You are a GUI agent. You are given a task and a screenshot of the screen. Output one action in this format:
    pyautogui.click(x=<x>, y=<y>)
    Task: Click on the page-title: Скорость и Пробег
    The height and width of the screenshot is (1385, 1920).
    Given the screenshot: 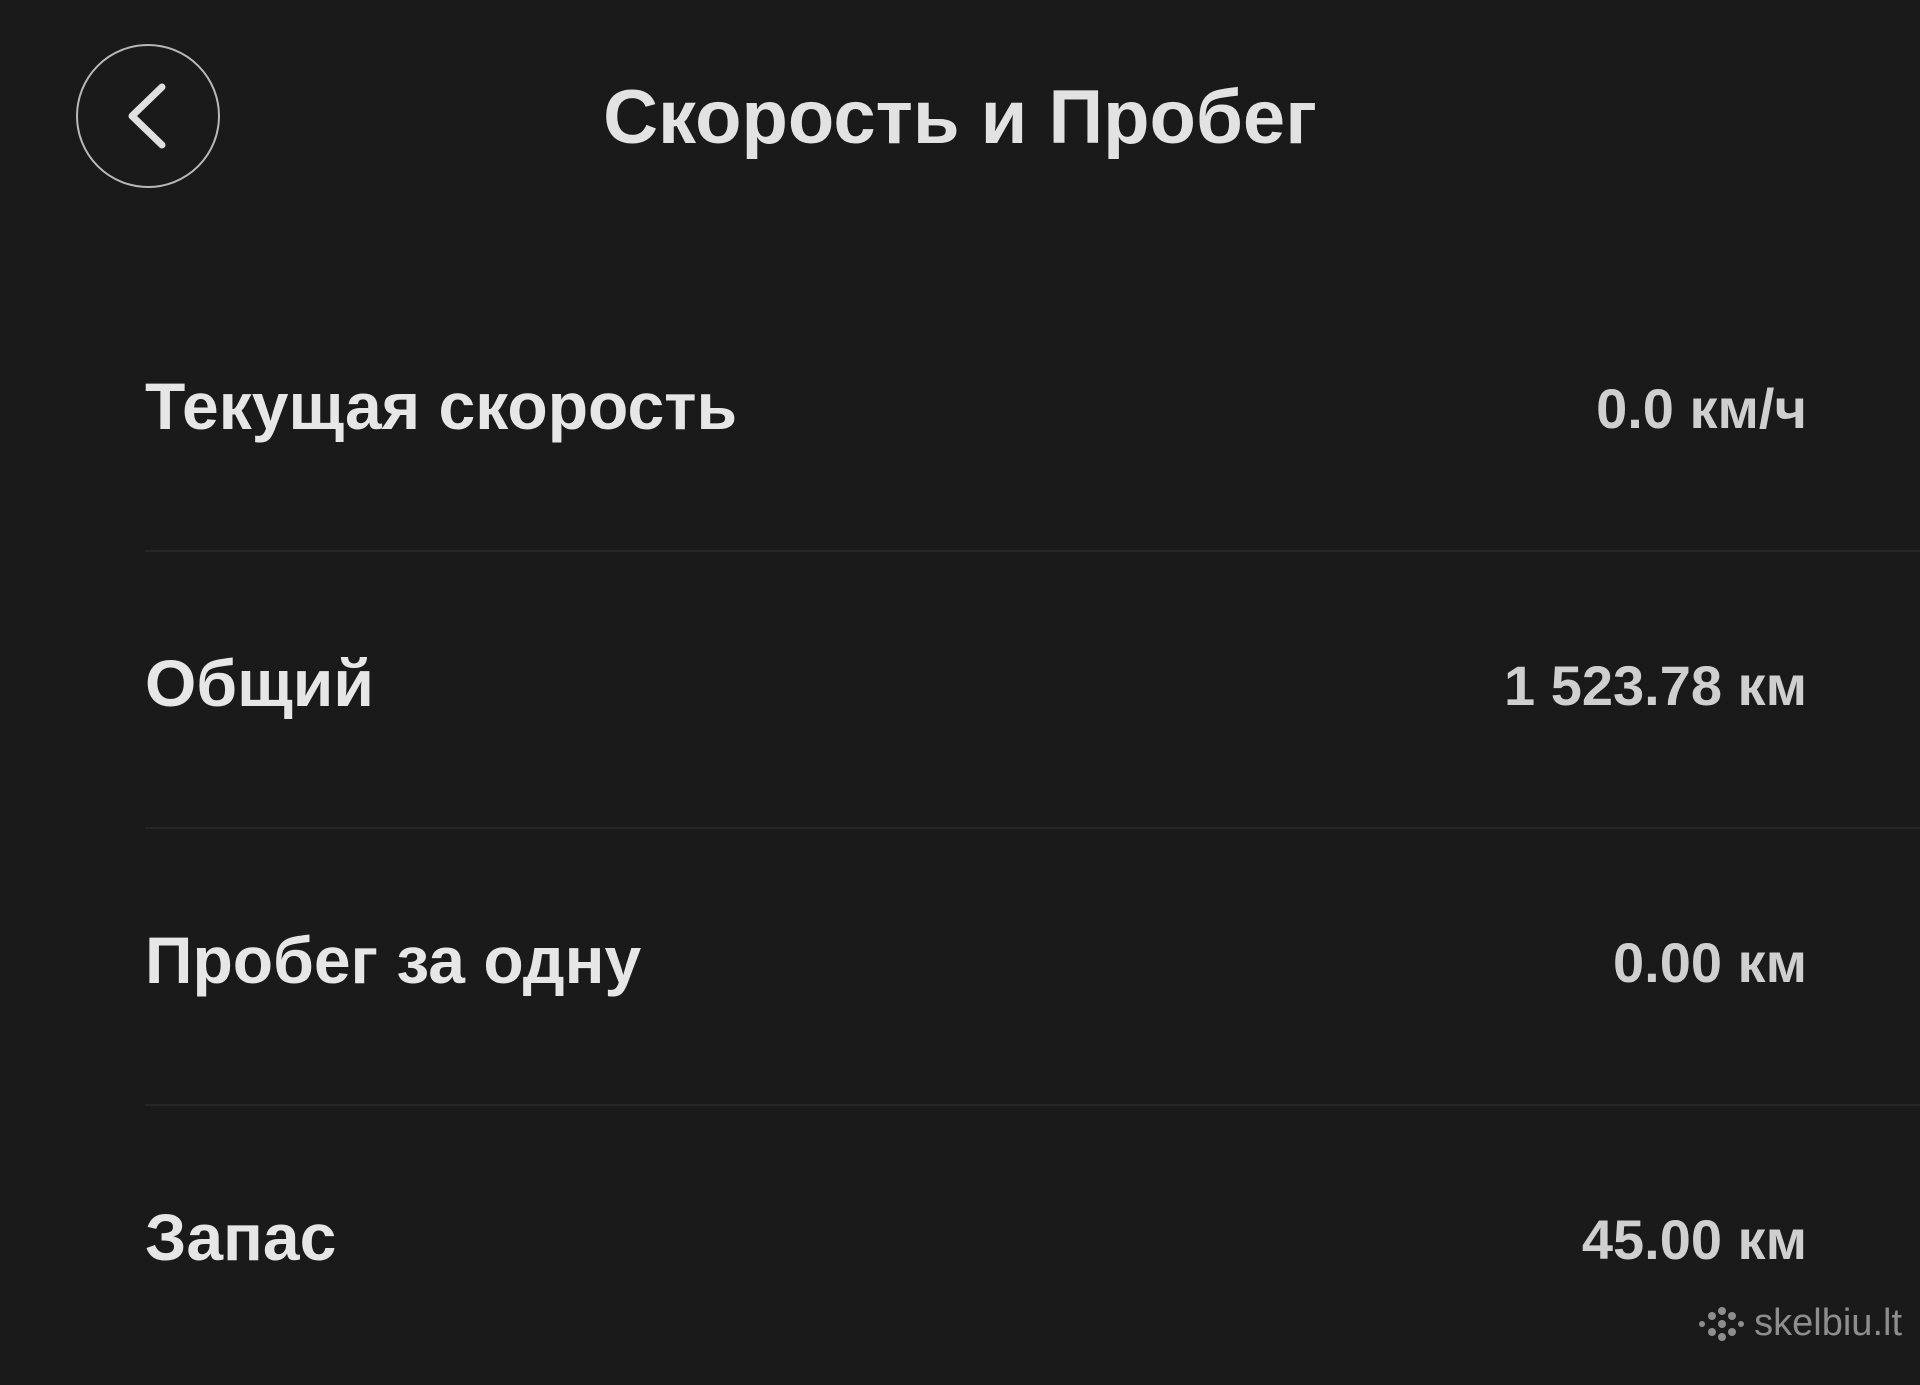 What is the action you would take?
    pyautogui.click(x=960, y=117)
    